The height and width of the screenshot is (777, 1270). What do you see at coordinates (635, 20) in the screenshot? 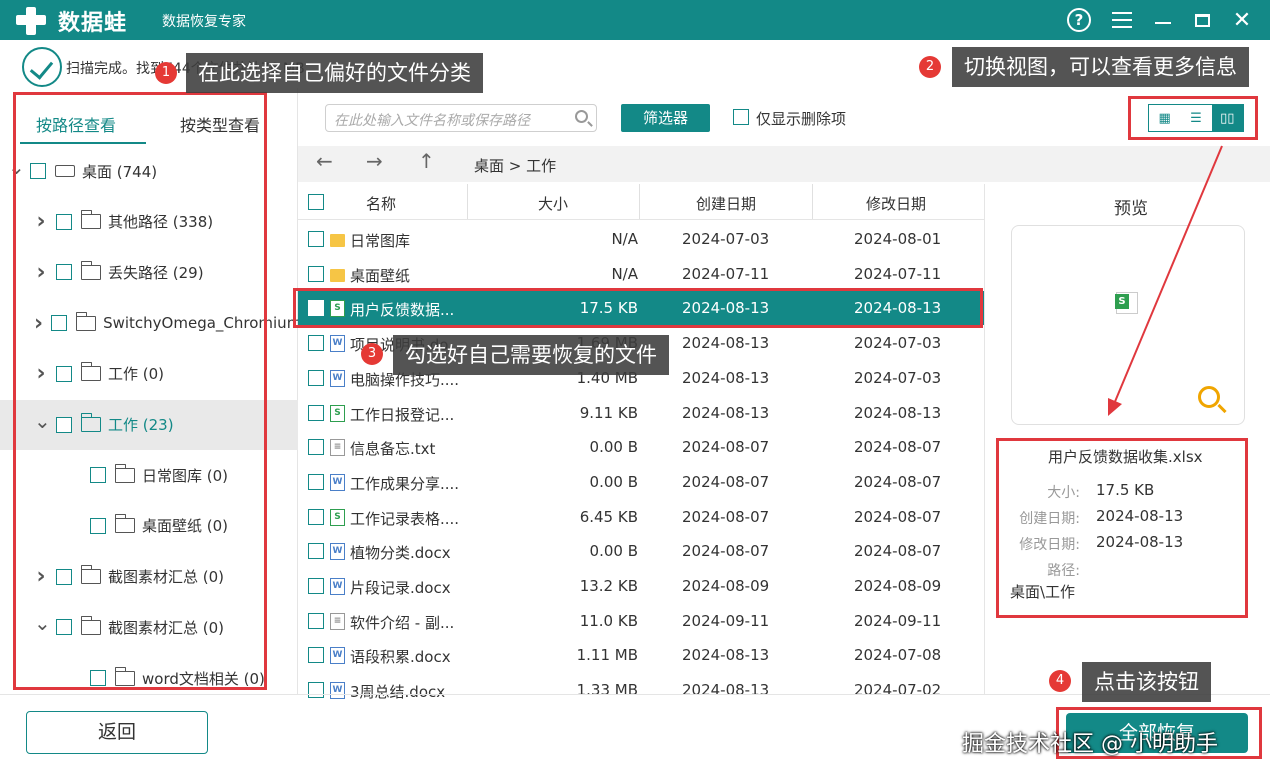
I see `title-bar: 数据蛙 数据恢复专家 ? ✕` at bounding box center [635, 20].